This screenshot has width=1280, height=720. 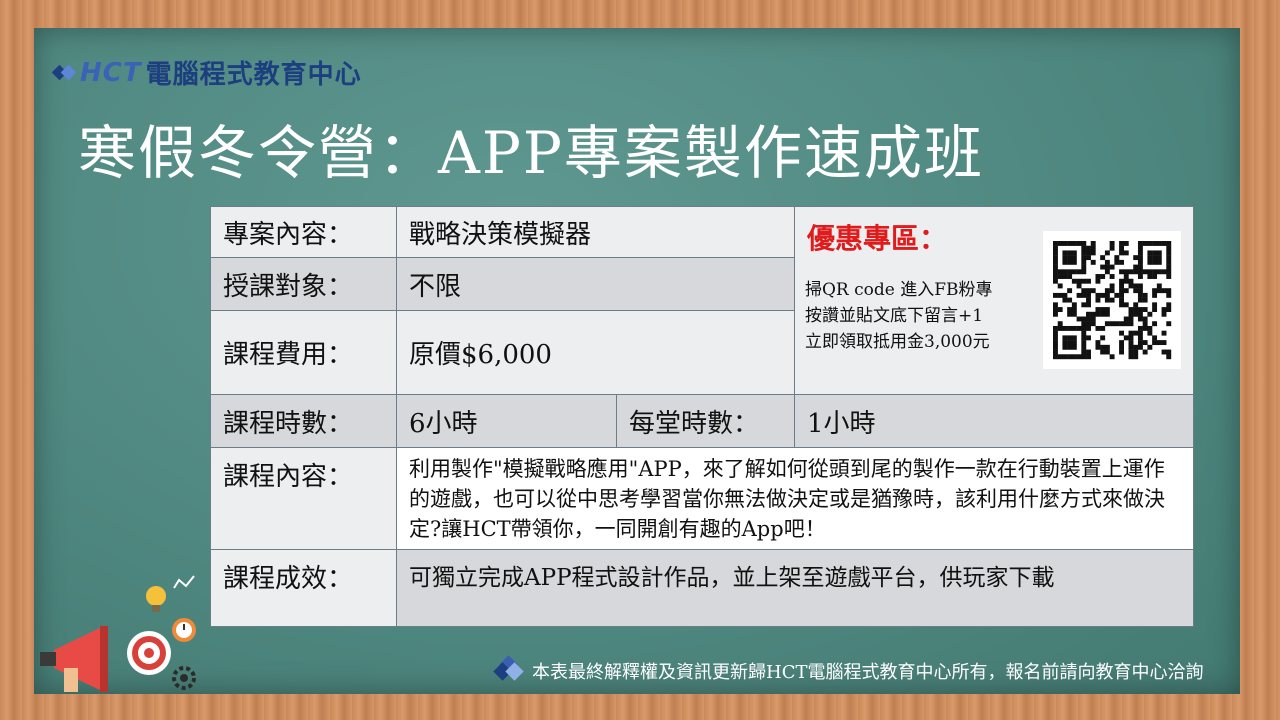 I want to click on fee-label: 課程費用：, so click(x=303, y=352).